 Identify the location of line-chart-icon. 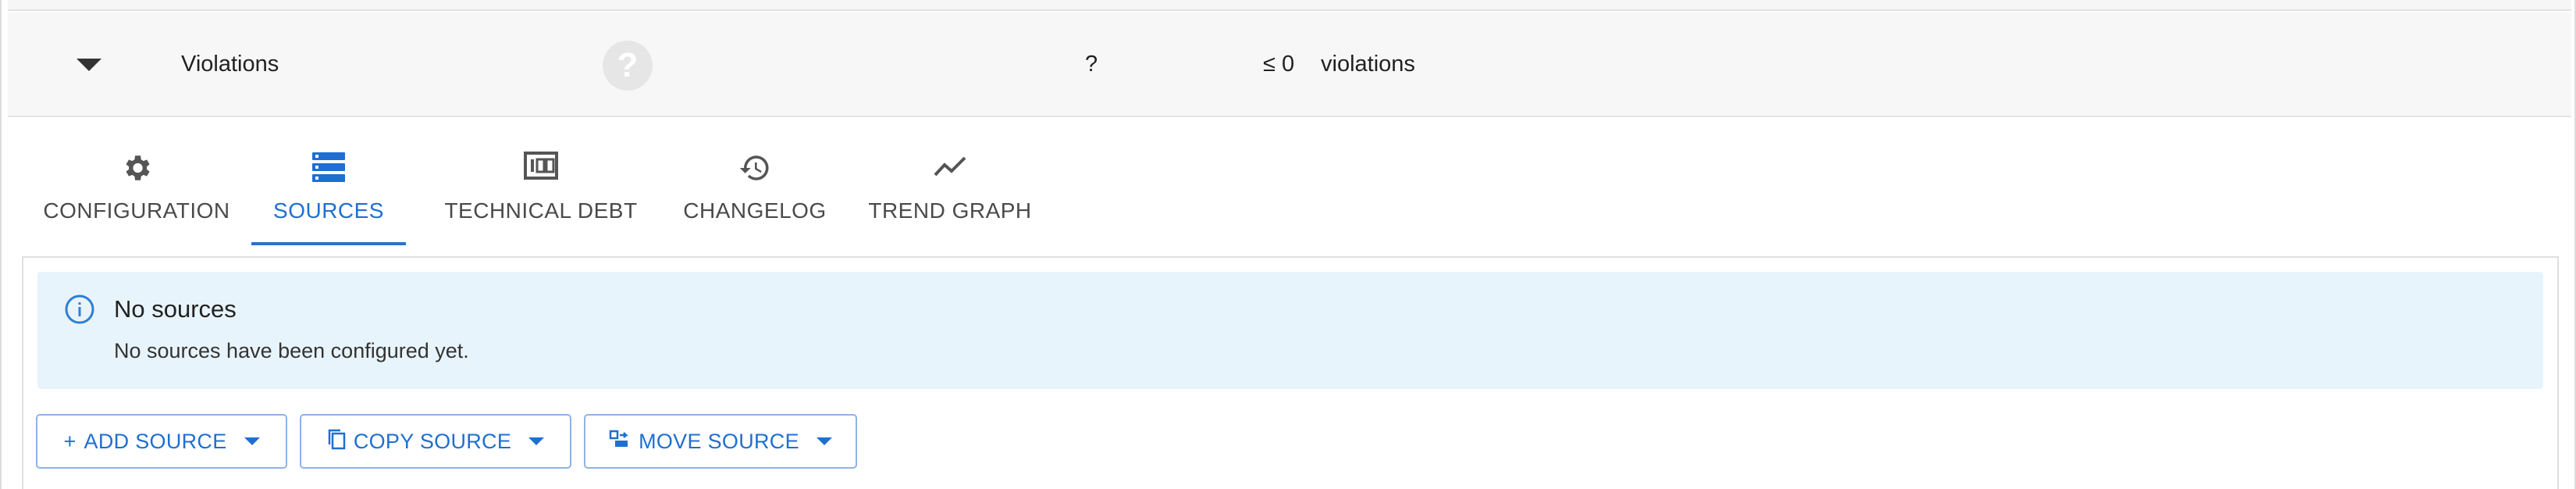
(950, 170).